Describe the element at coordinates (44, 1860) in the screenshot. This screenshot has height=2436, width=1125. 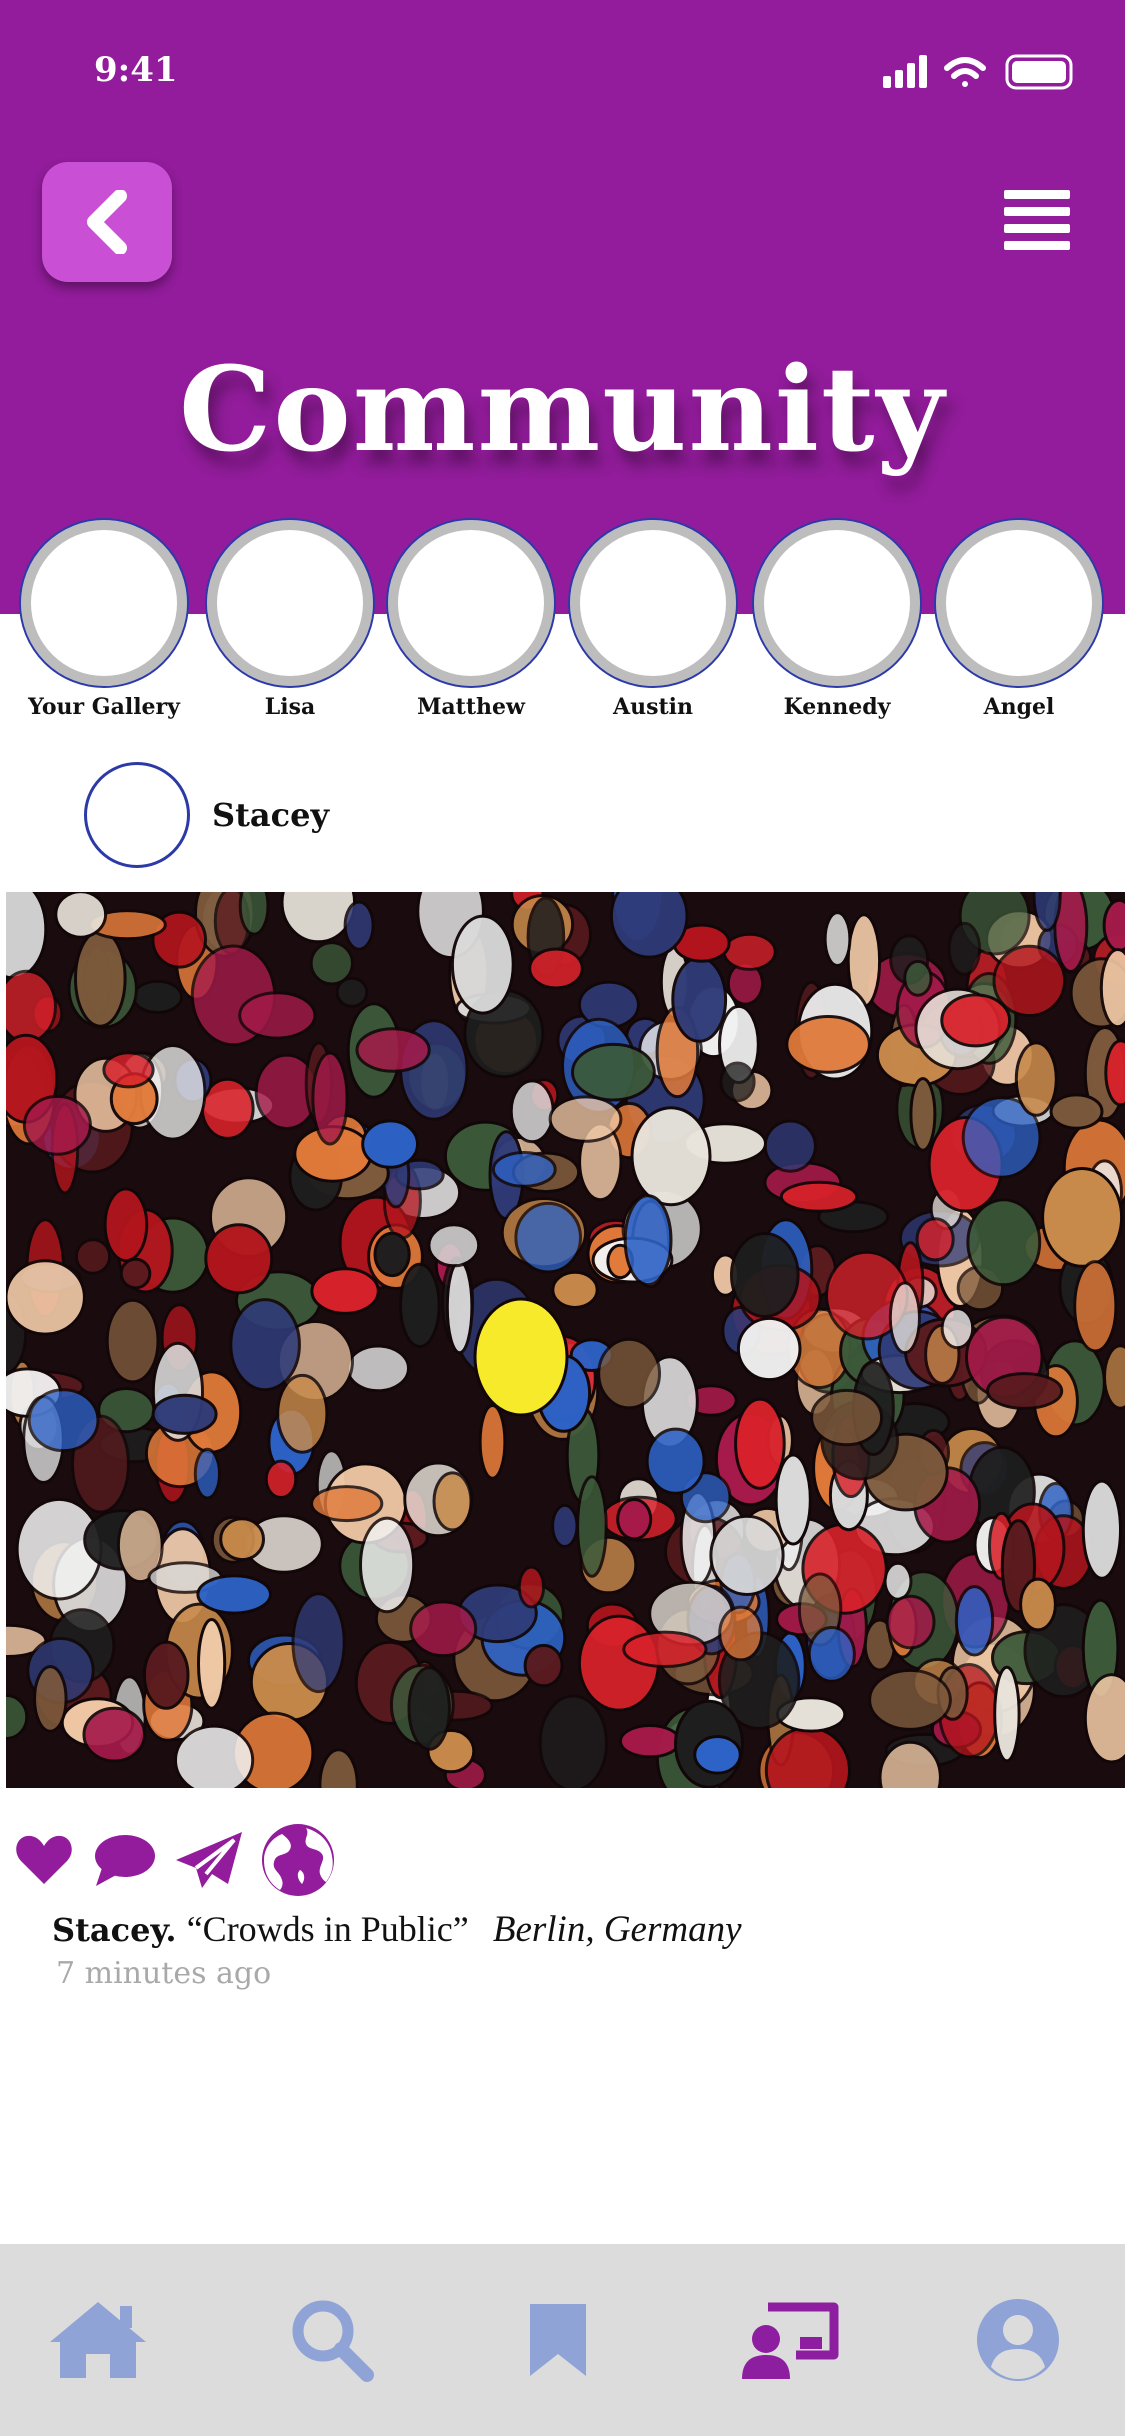
I see `heart-icon` at that location.